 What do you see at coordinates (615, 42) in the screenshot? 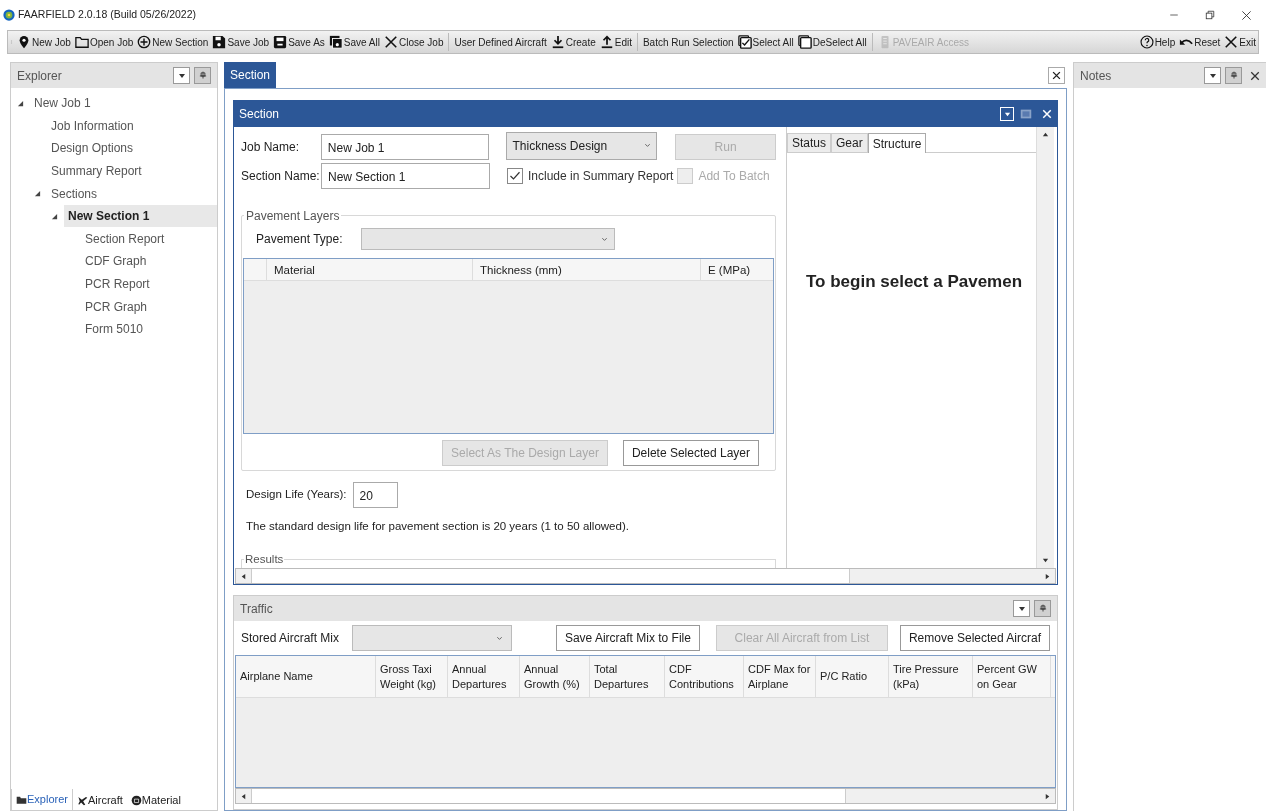
I see `toolbar-button: Edit` at bounding box center [615, 42].